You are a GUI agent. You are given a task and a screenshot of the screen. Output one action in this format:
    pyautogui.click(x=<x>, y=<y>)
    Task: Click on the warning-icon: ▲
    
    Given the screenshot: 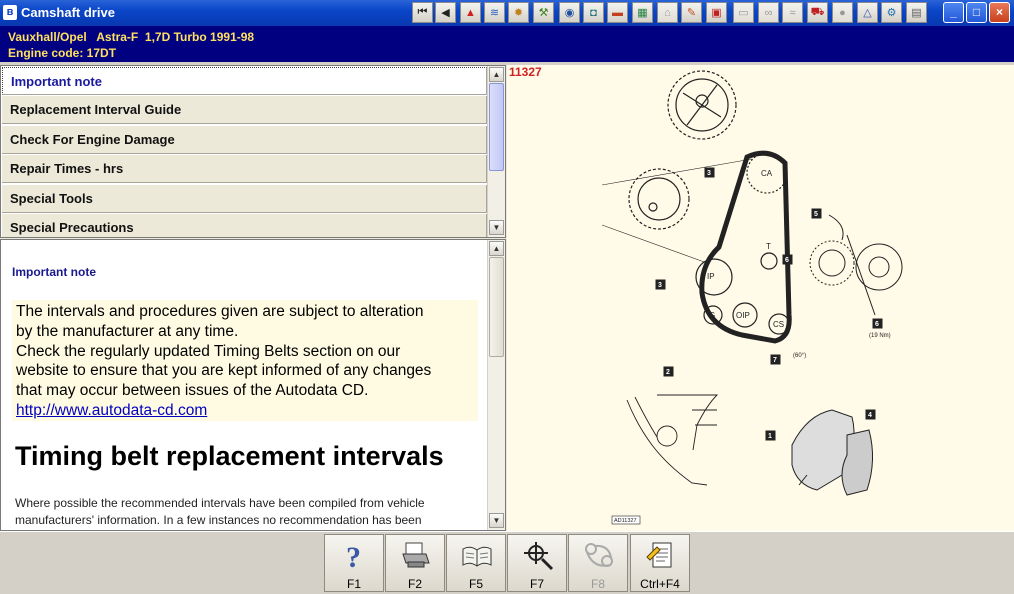 What is the action you would take?
    pyautogui.click(x=470, y=12)
    